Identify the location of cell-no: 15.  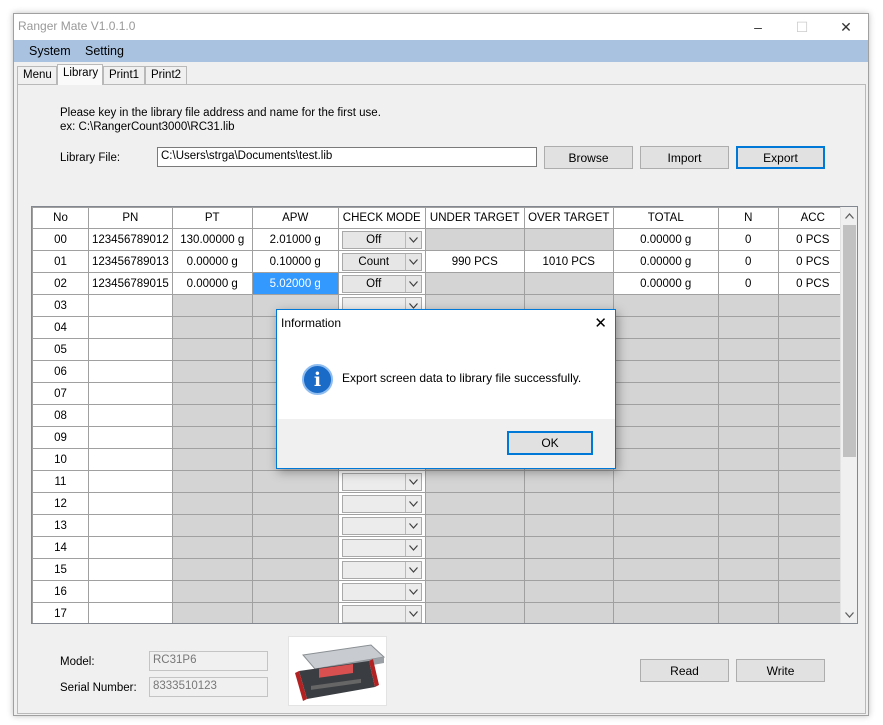
(60, 569).